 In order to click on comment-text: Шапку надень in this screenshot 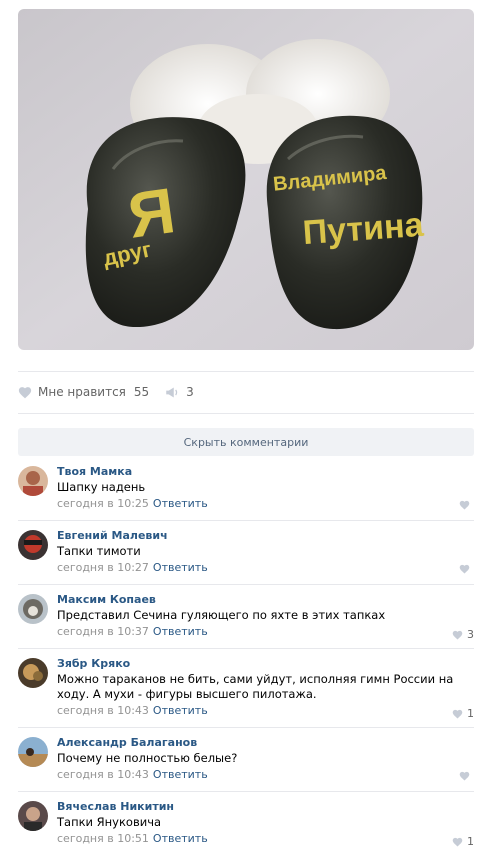, I will do `click(101, 487)`.